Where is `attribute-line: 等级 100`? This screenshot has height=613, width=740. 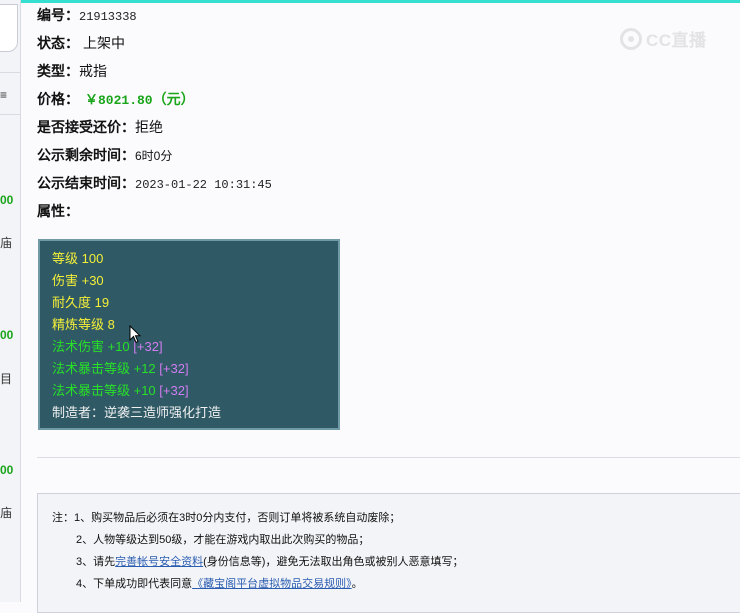
attribute-line: 等级 100 is located at coordinates (195, 259).